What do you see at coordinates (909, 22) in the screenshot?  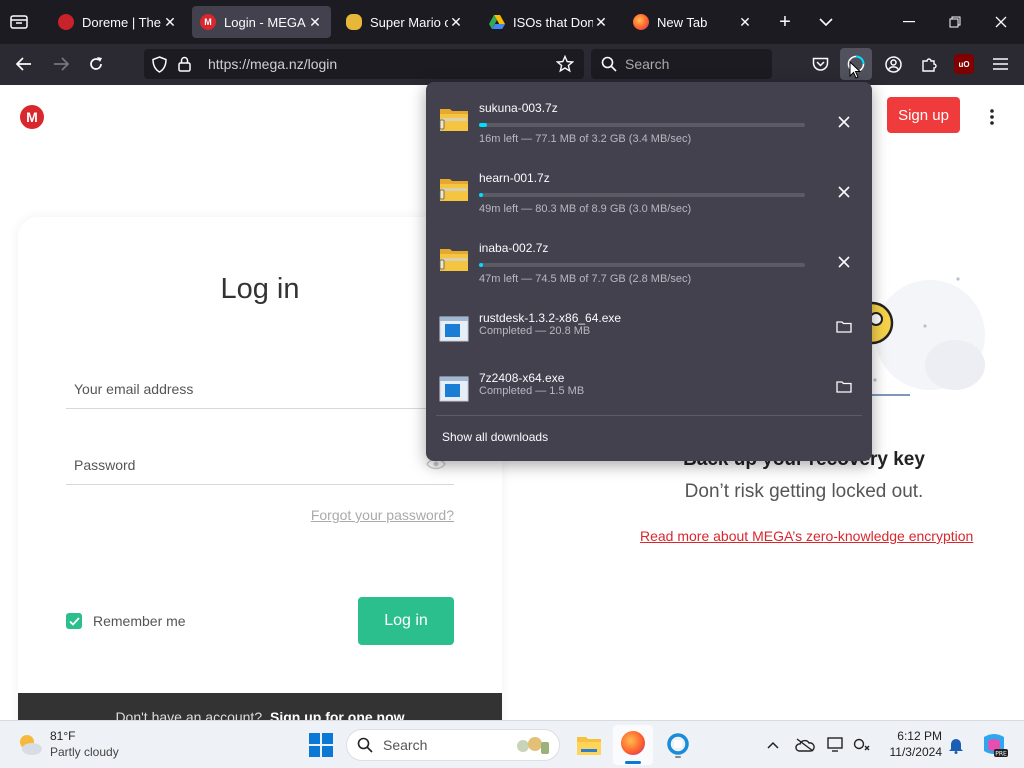 I see `minimize-icon` at bounding box center [909, 22].